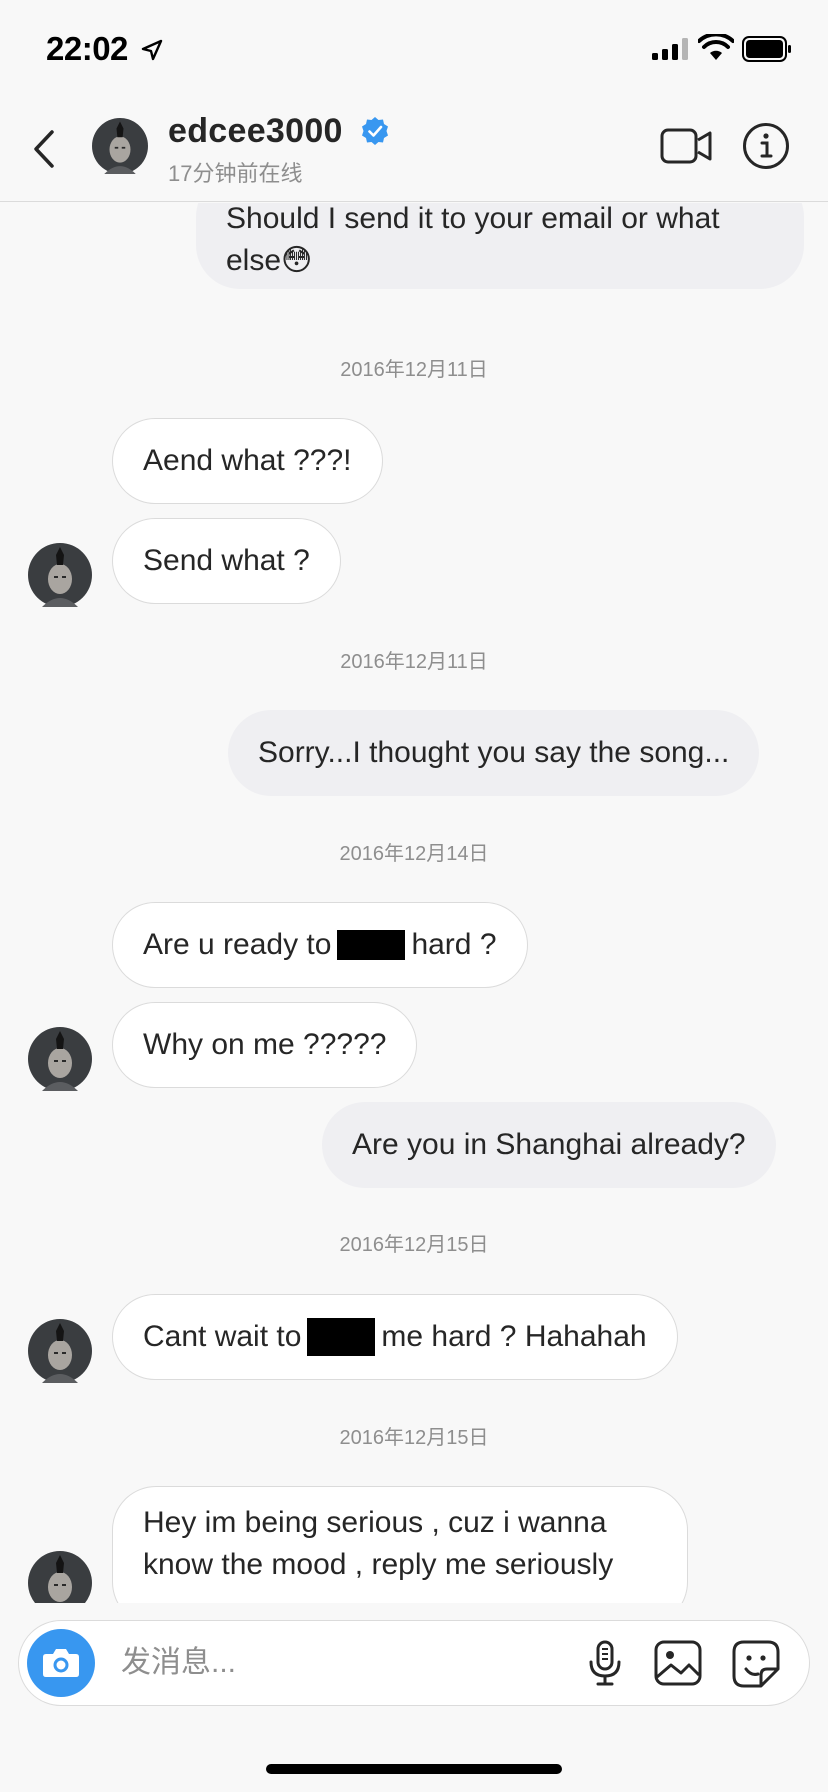 Image resolution: width=828 pixels, height=1792 pixels. I want to click on message-text: Send what ?, so click(226, 560).